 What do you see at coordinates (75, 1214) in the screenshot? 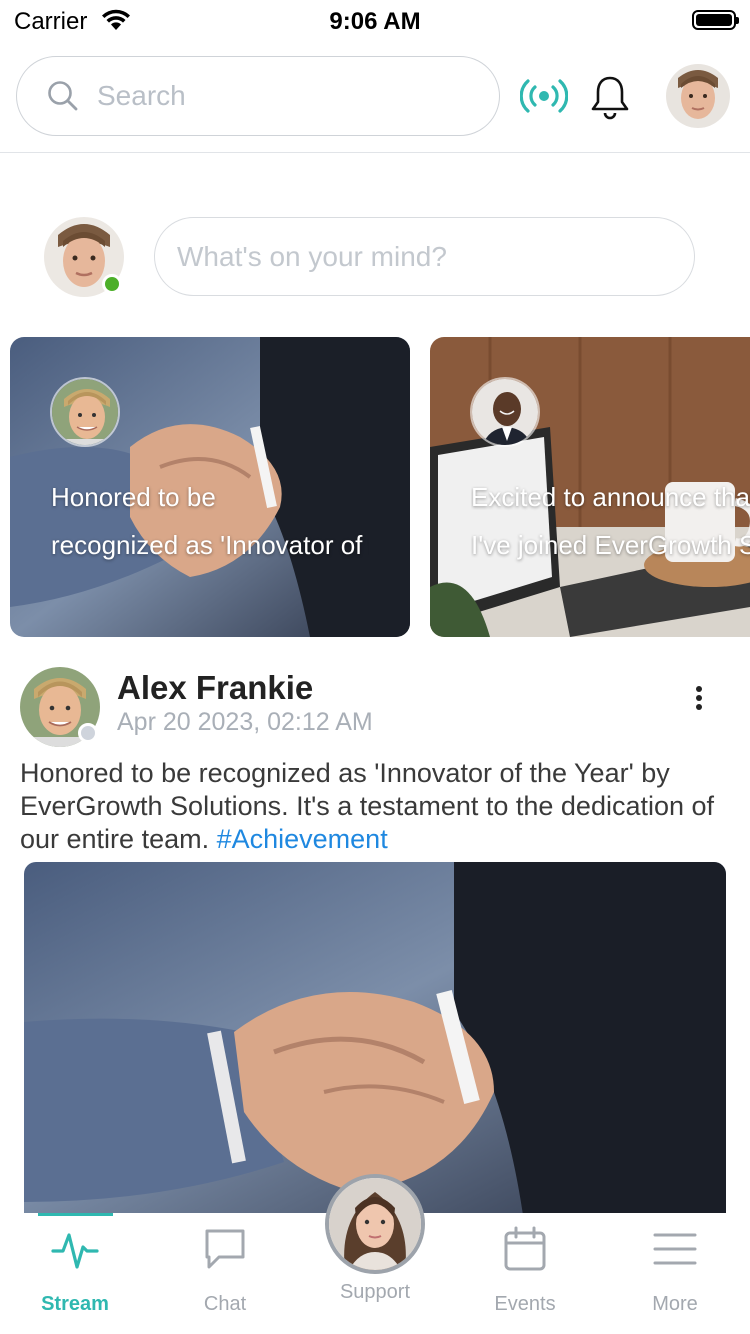
I see `active-tab-indicator` at bounding box center [75, 1214].